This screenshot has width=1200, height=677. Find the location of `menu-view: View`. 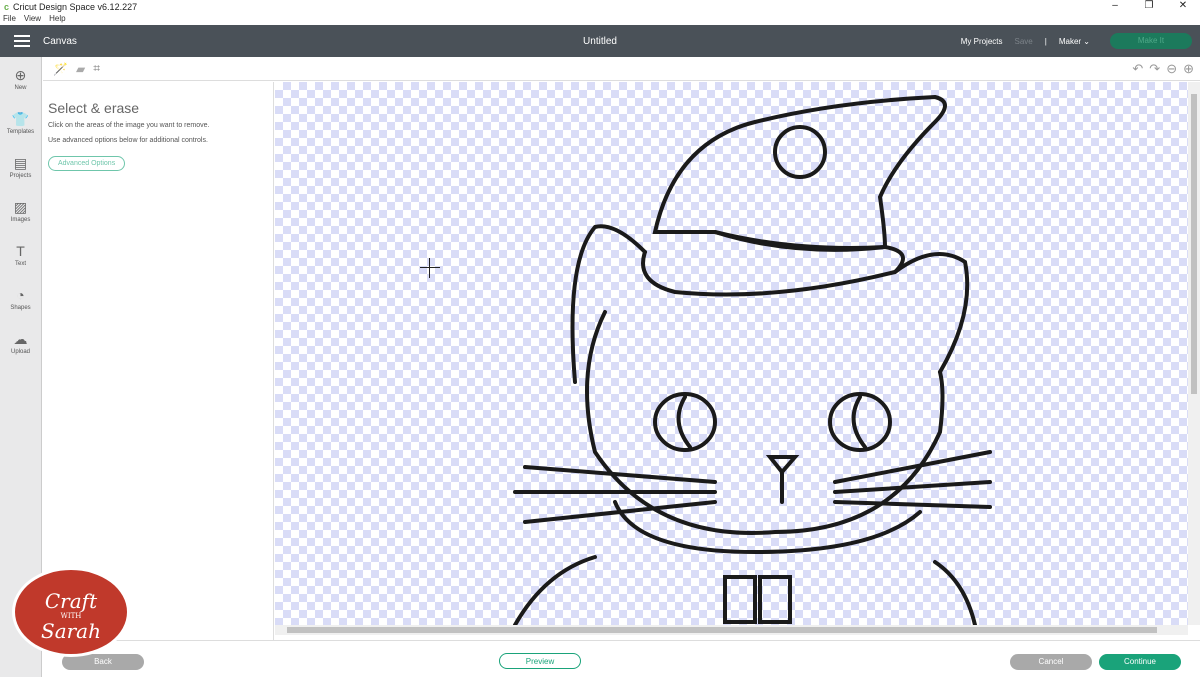

menu-view: View is located at coordinates (32, 19).